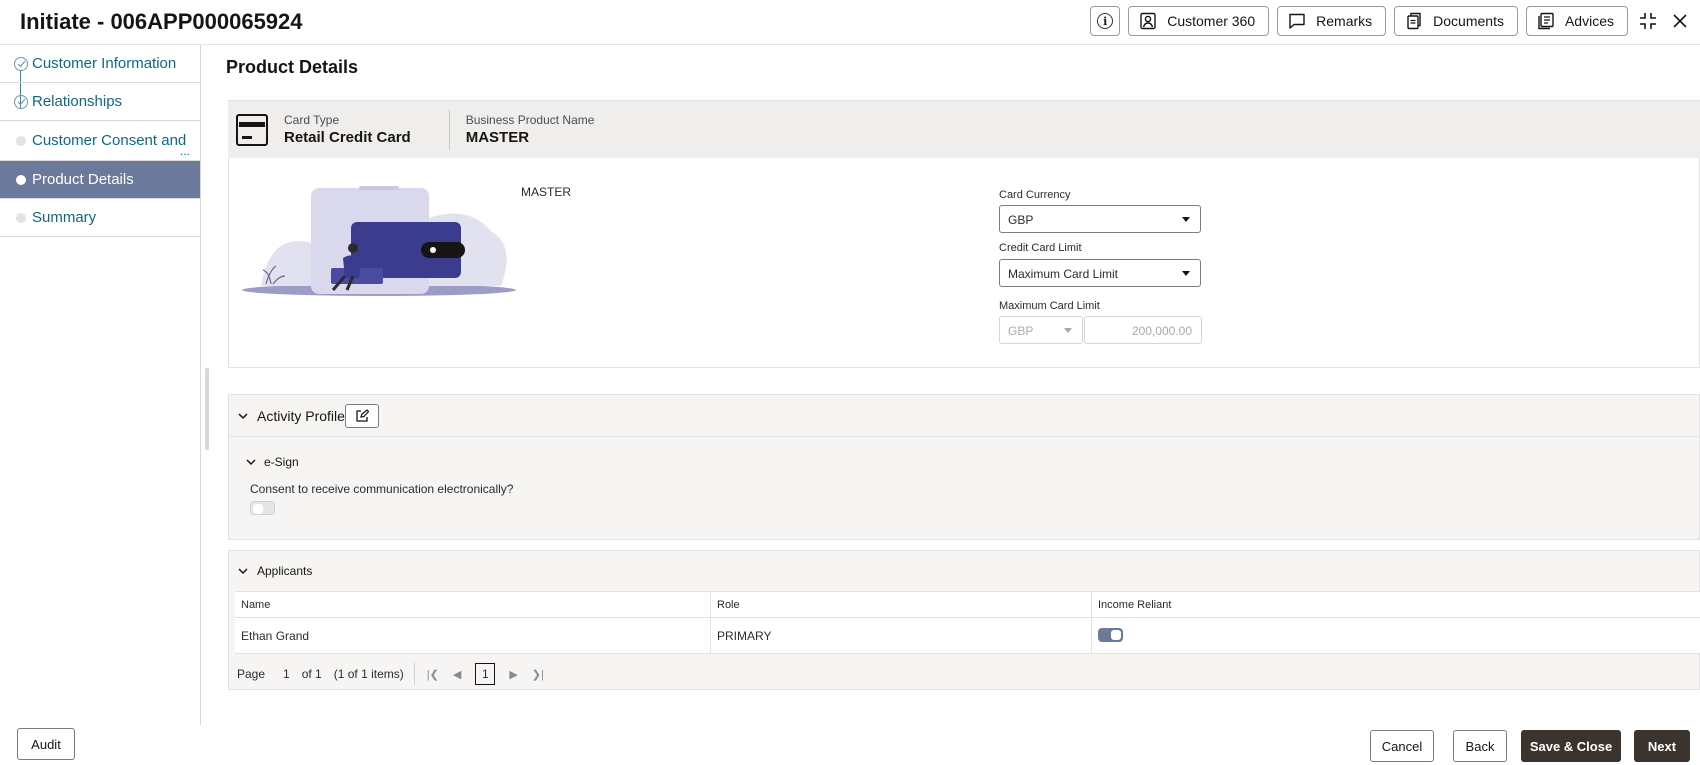  I want to click on income-reliant-cell, so click(1396, 635).